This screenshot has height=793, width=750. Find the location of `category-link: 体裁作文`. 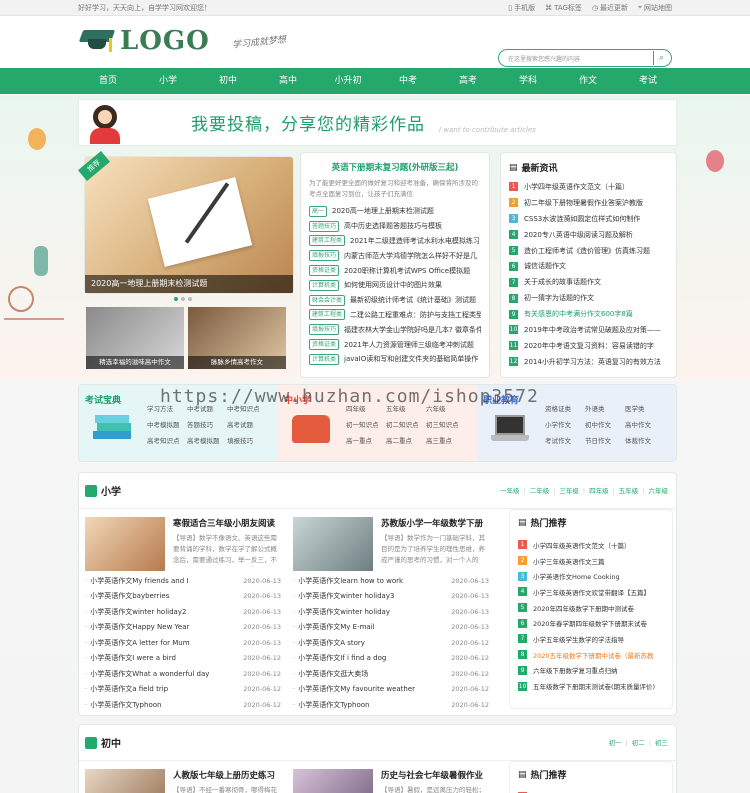

category-link: 体裁作文 is located at coordinates (645, 440).